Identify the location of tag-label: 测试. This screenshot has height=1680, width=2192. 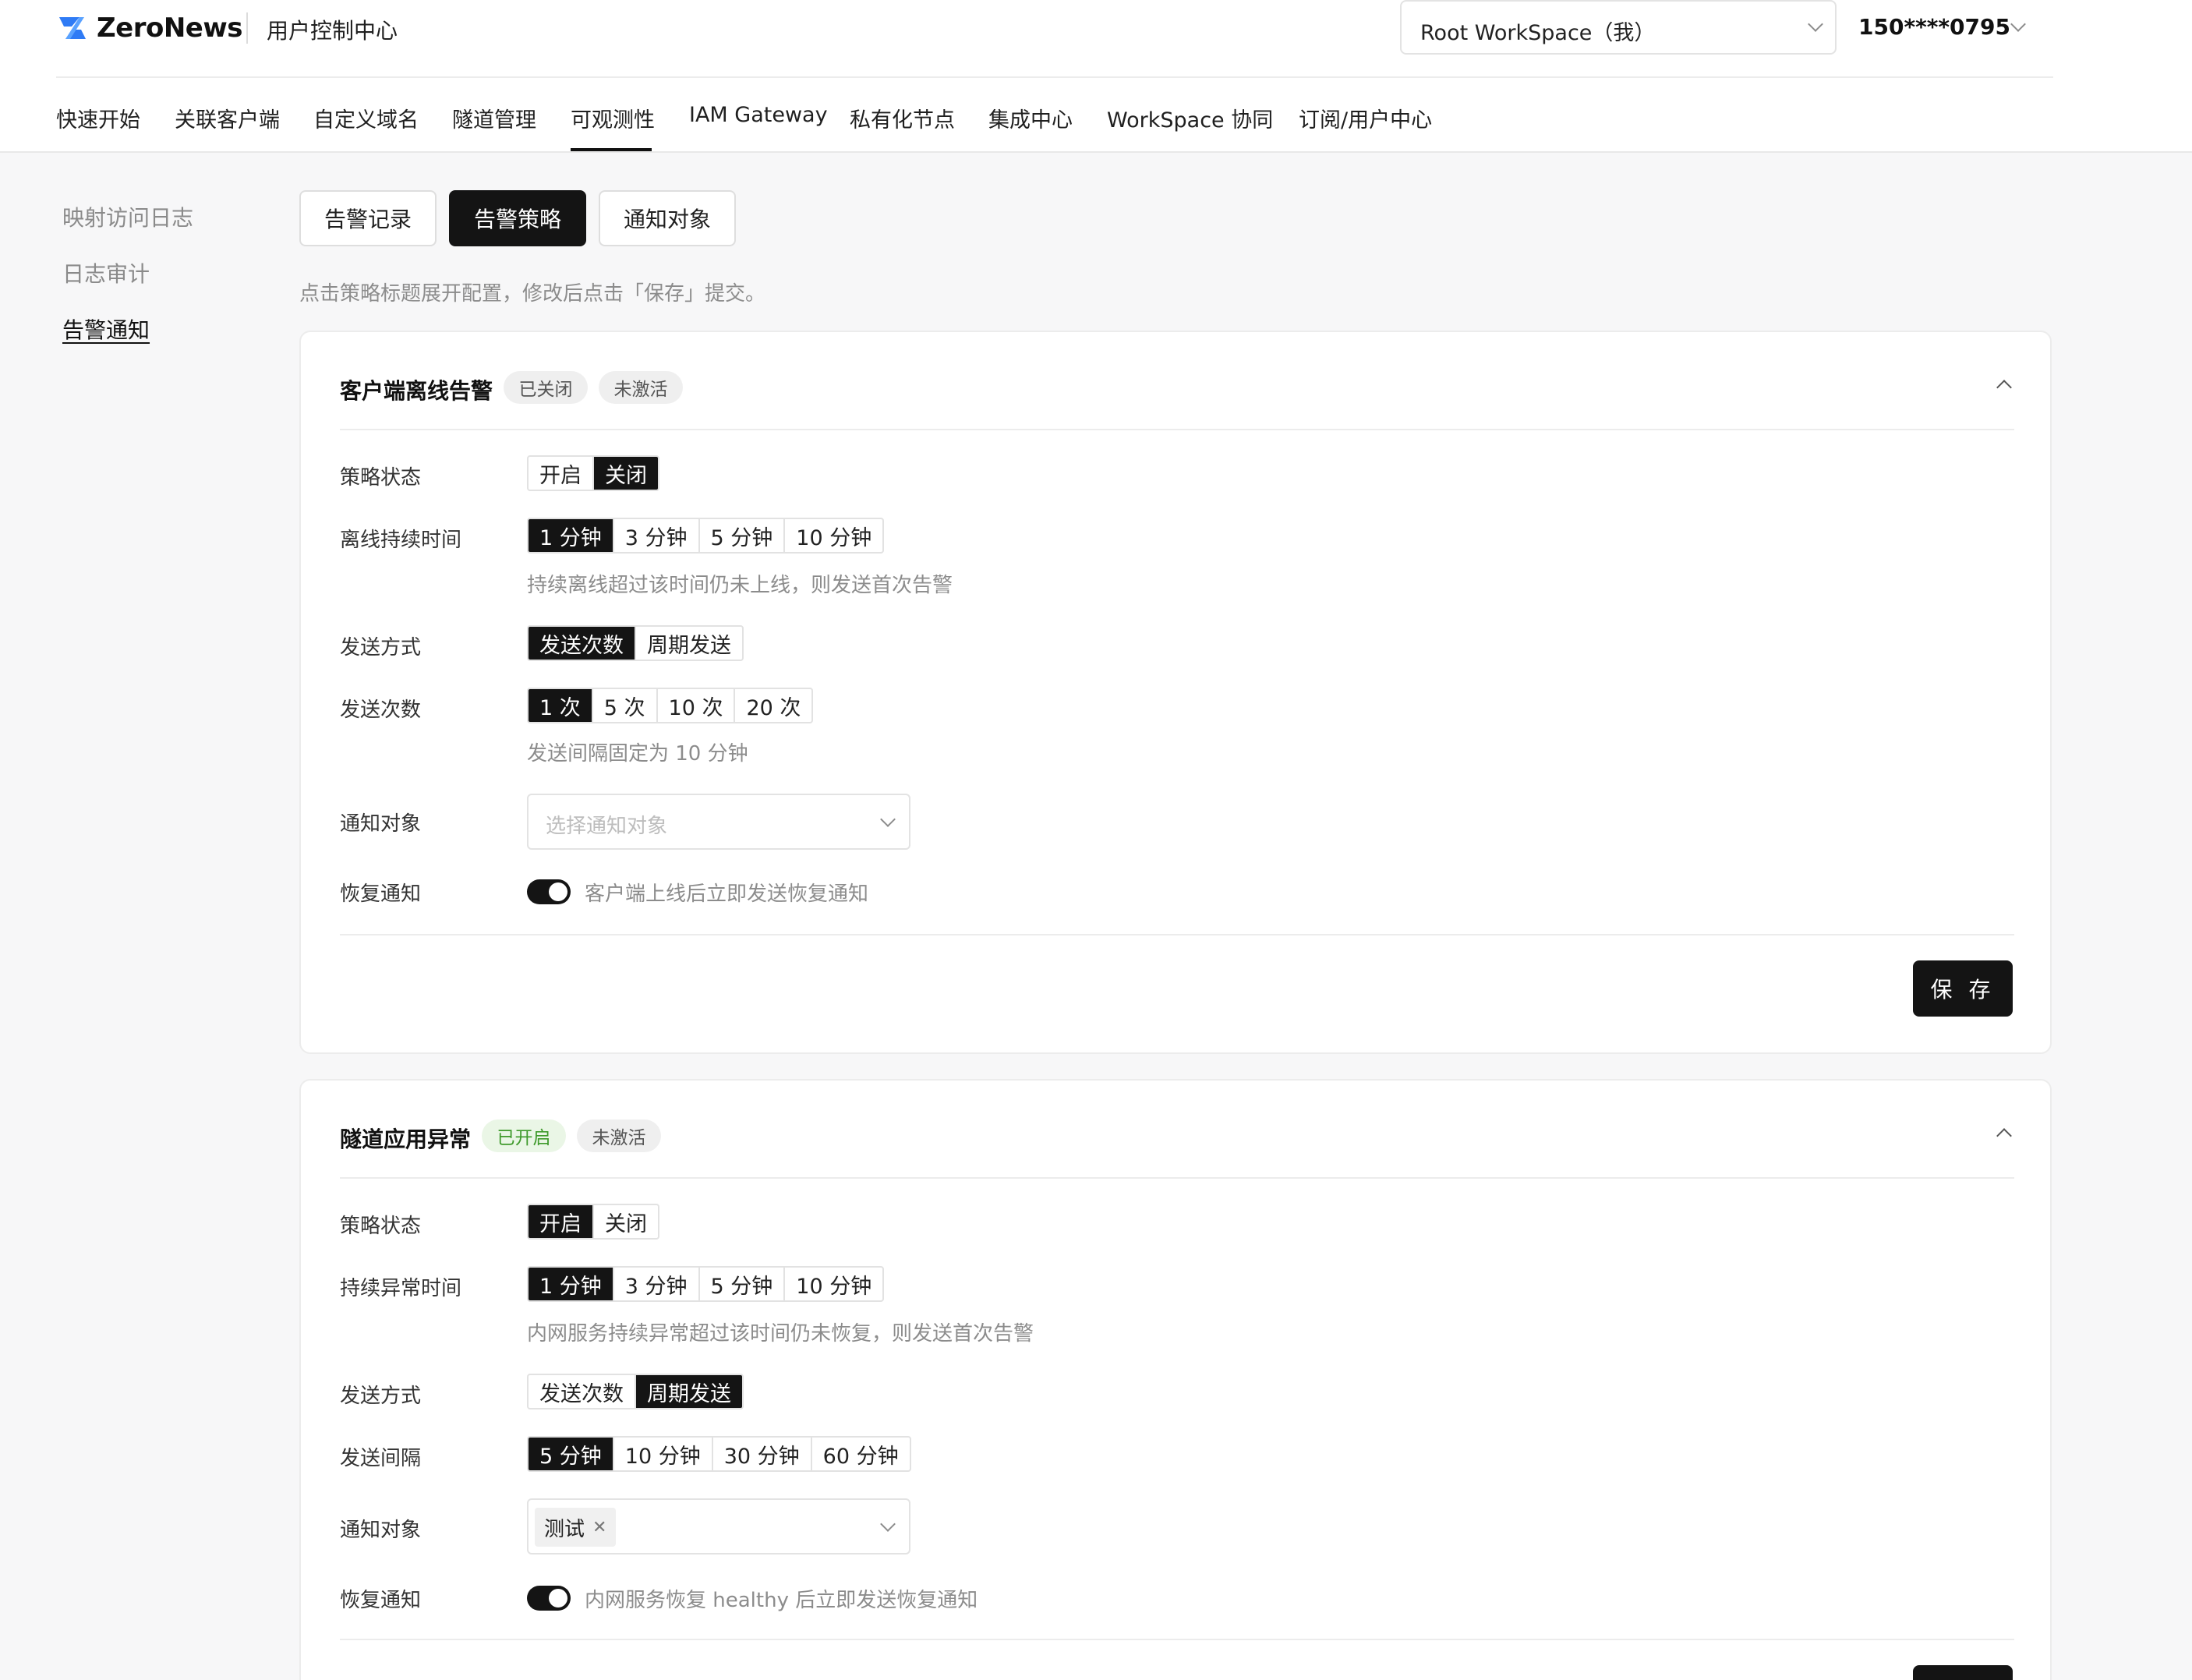
(564, 1529).